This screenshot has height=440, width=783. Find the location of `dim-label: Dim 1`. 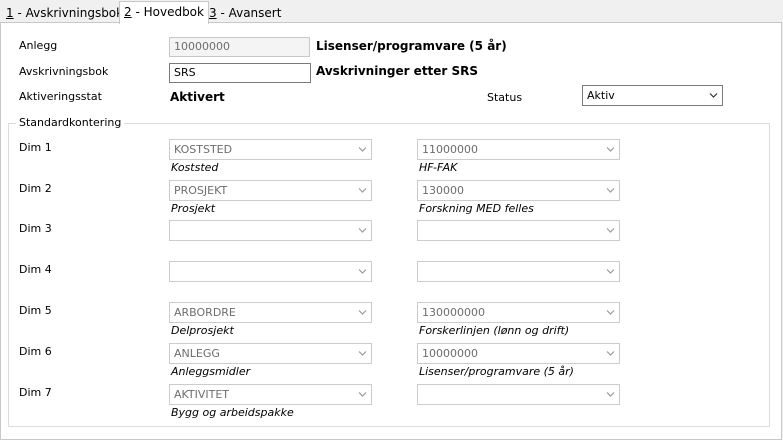

dim-label: Dim 1 is located at coordinates (35, 147).